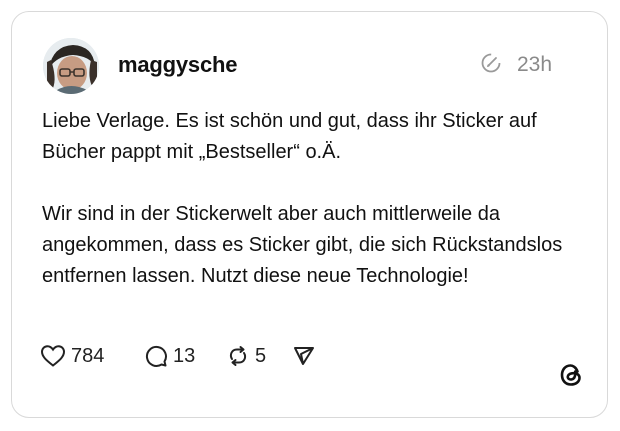 The height and width of the screenshot is (431, 620). Describe the element at coordinates (535, 64) in the screenshot. I see `post-timestamp: 23h` at that location.